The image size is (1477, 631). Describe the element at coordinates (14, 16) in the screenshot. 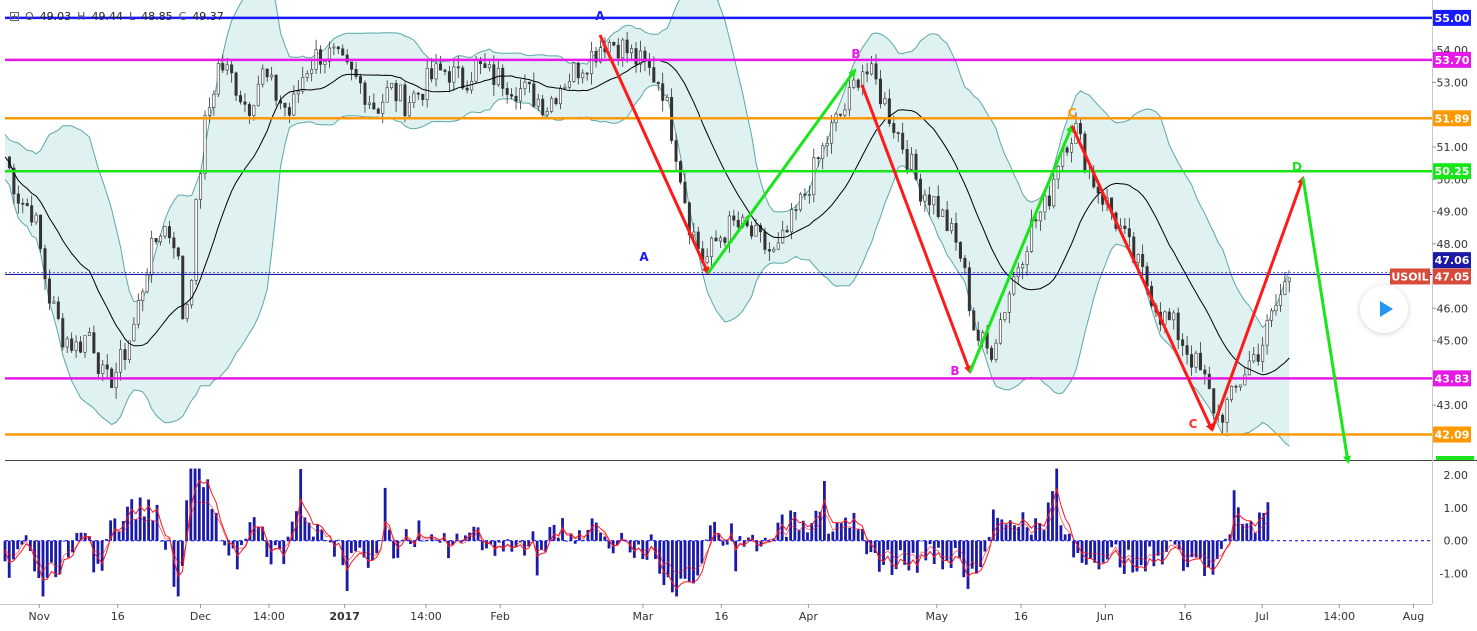

I see `expand-icon` at that location.